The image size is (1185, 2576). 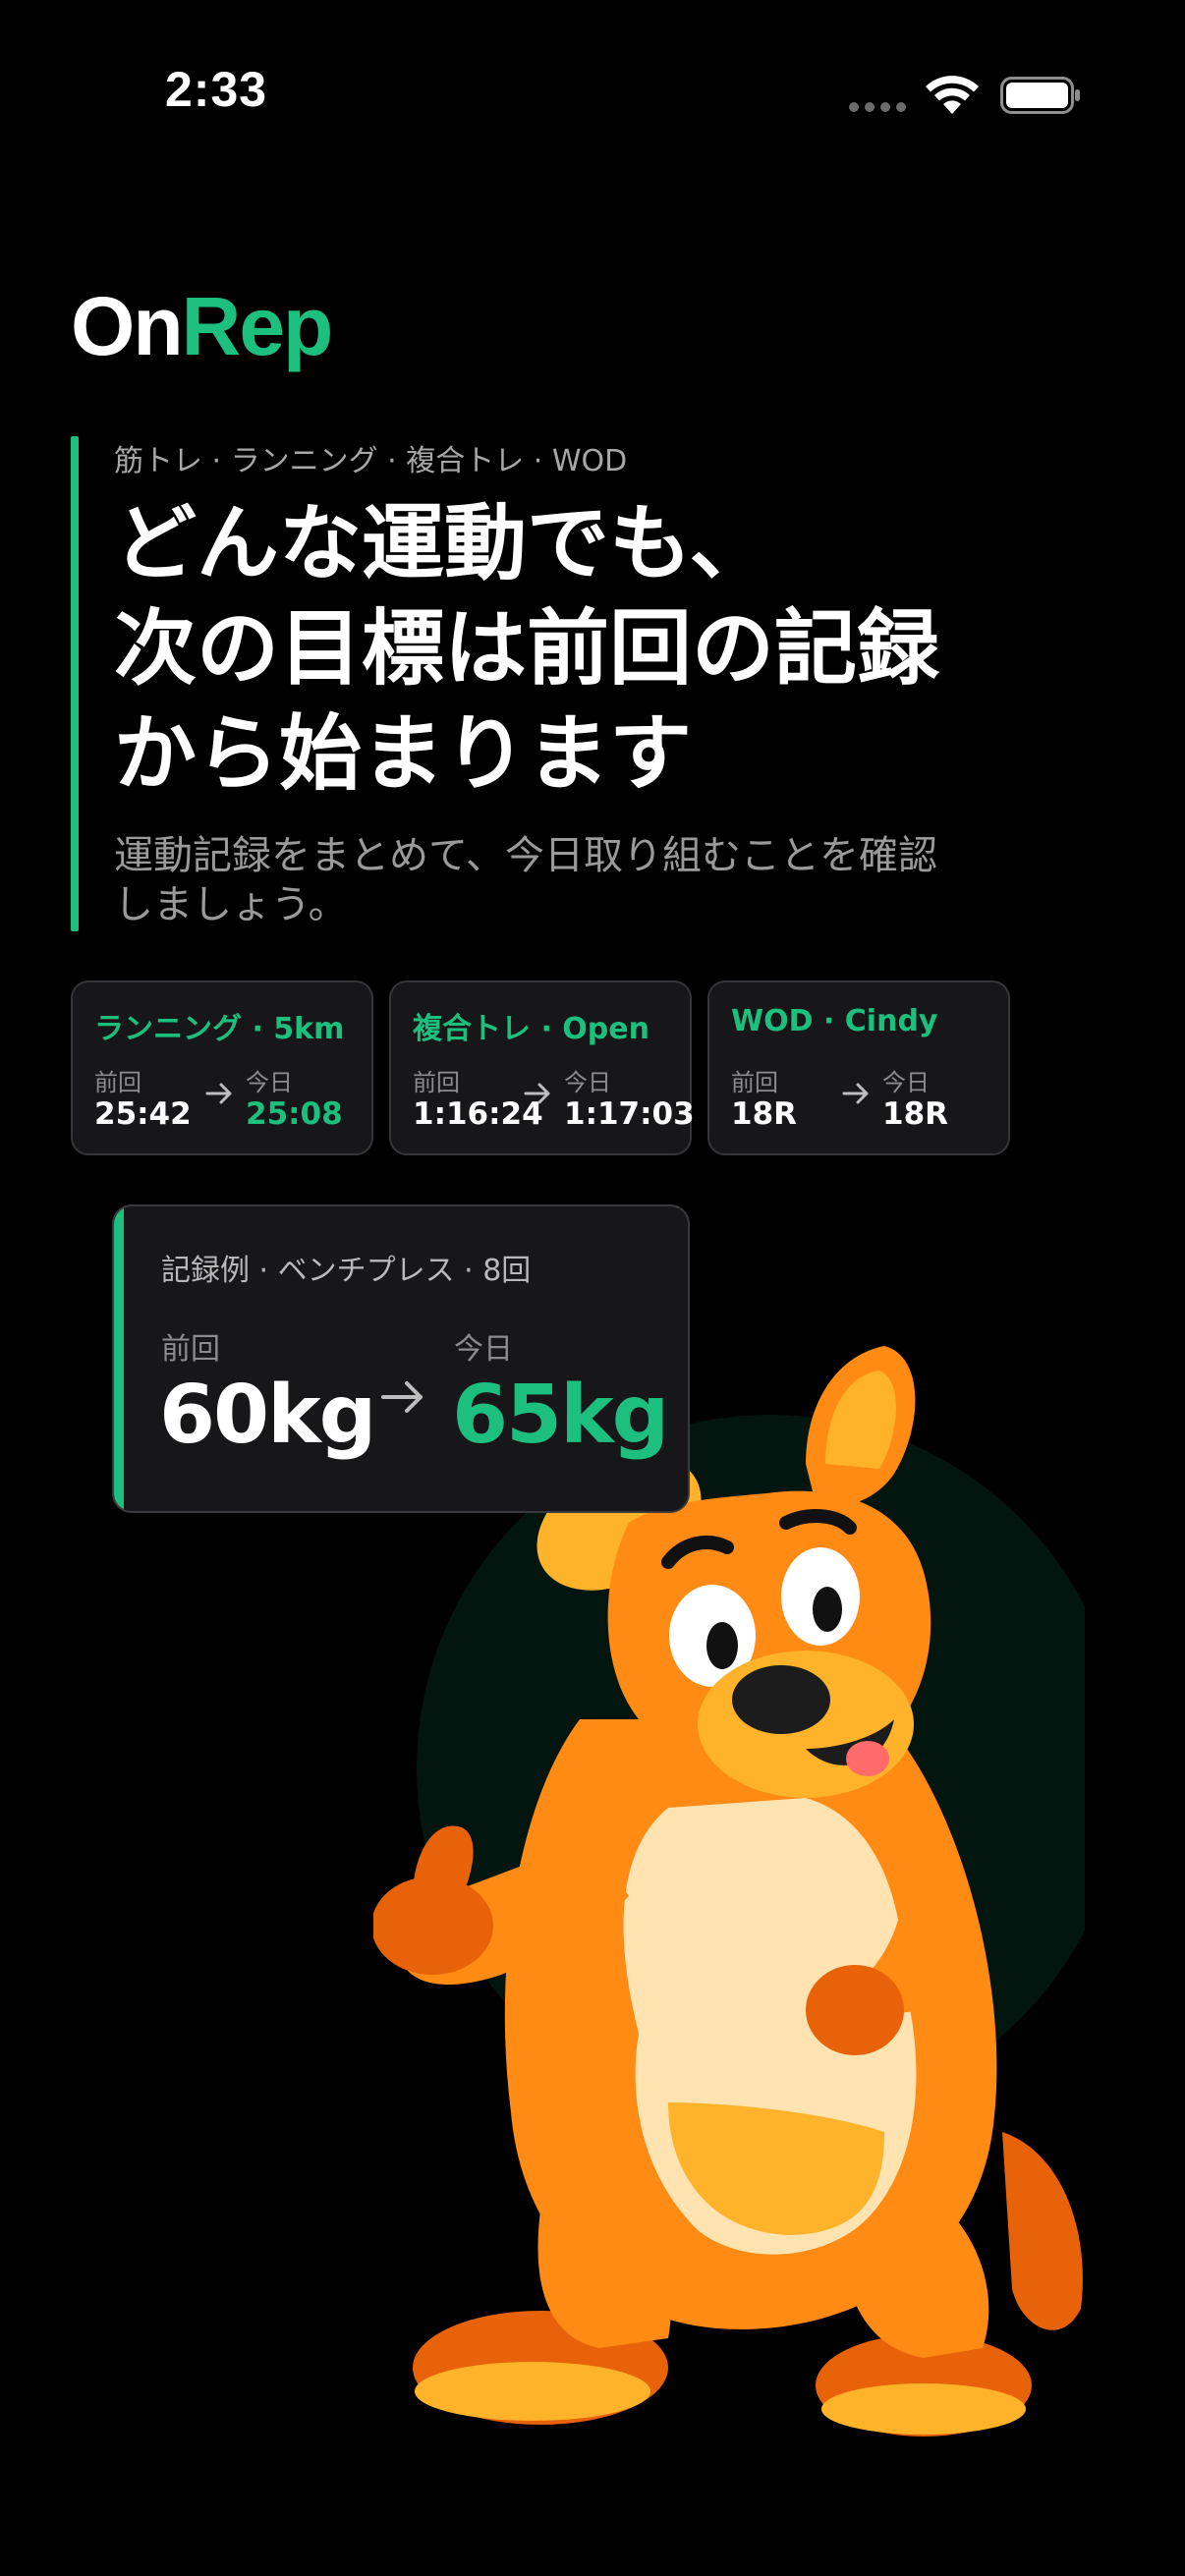 What do you see at coordinates (402, 1397) in the screenshot?
I see `arrow-right-icon` at bounding box center [402, 1397].